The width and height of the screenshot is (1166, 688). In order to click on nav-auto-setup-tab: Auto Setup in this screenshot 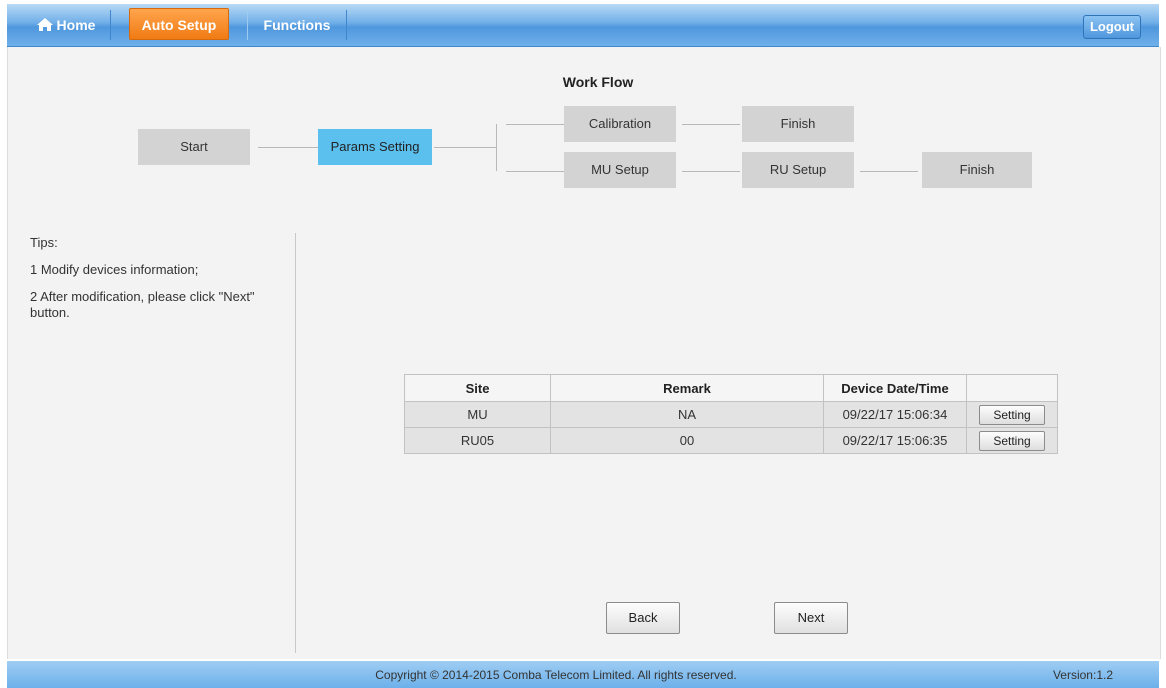, I will do `click(179, 24)`.